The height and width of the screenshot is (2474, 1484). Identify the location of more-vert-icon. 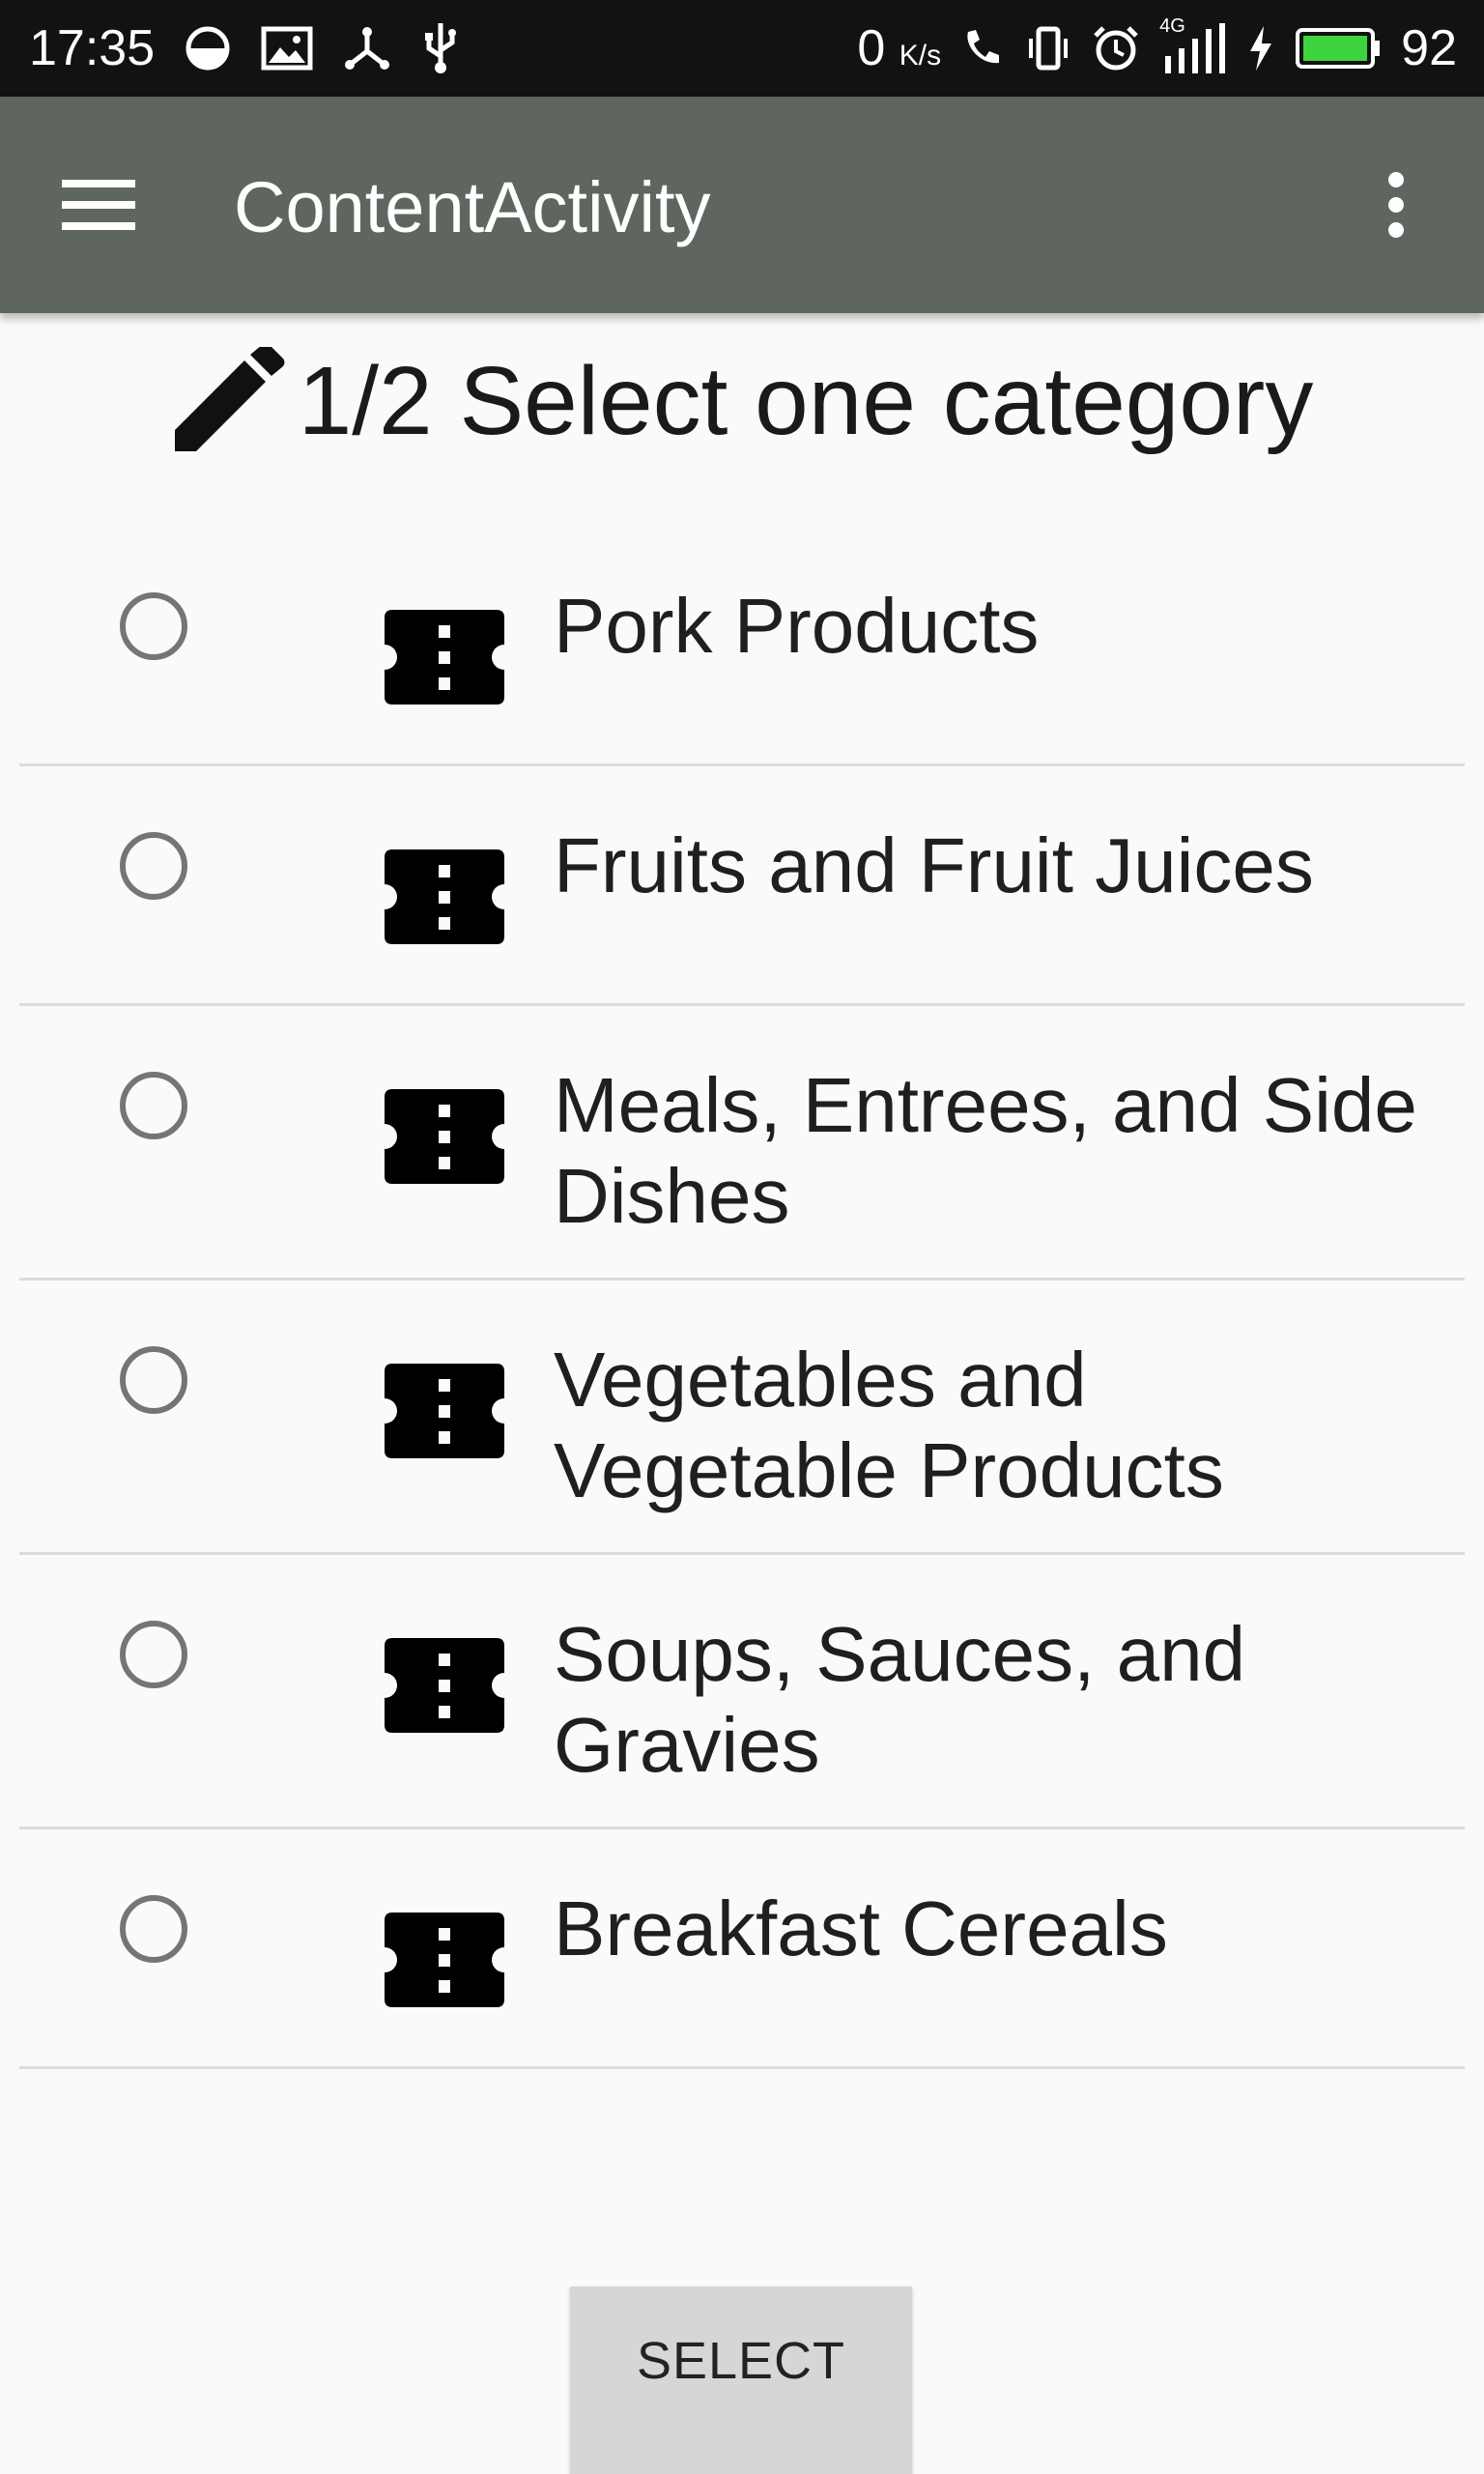
(1396, 205).